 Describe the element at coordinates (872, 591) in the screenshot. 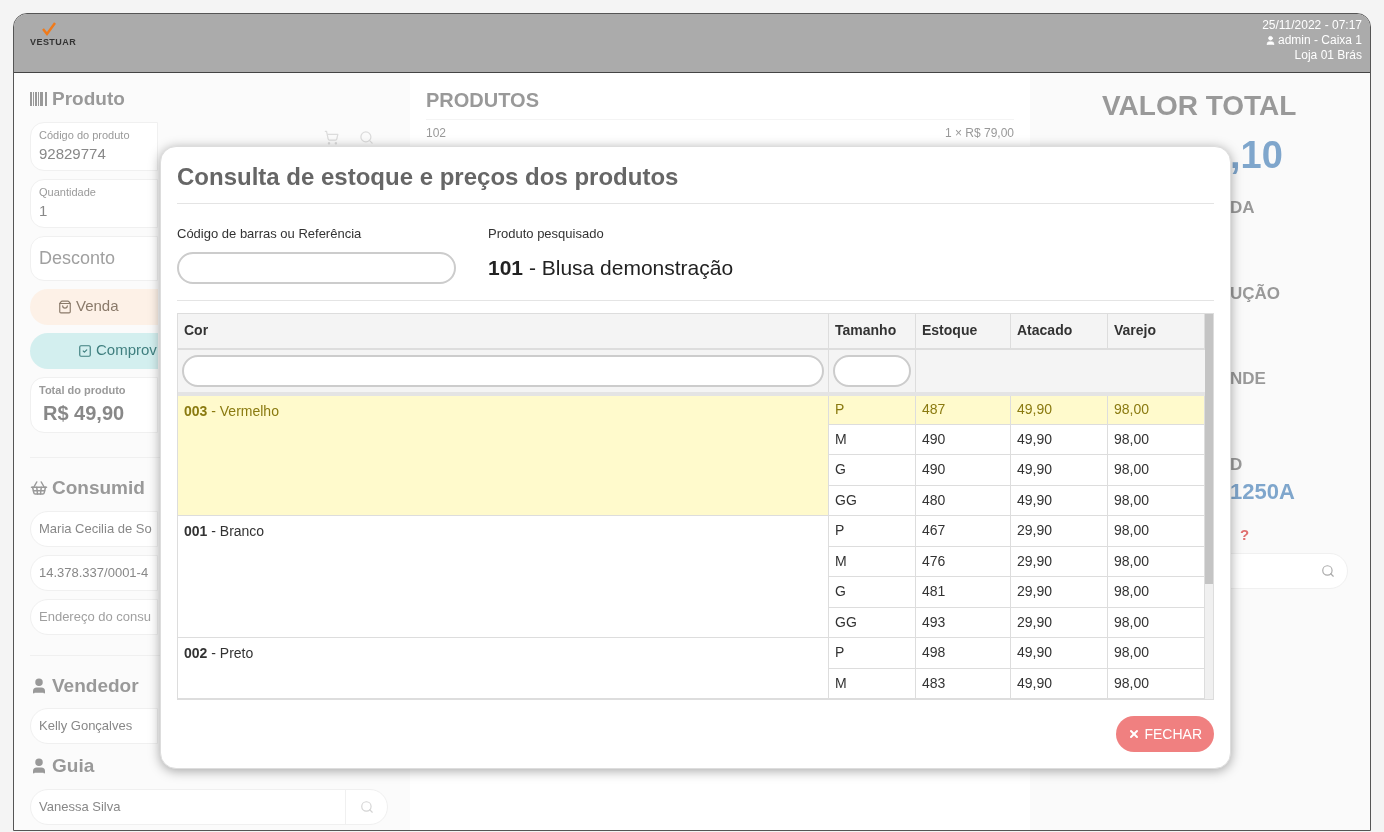

I see `table-cell: G` at that location.